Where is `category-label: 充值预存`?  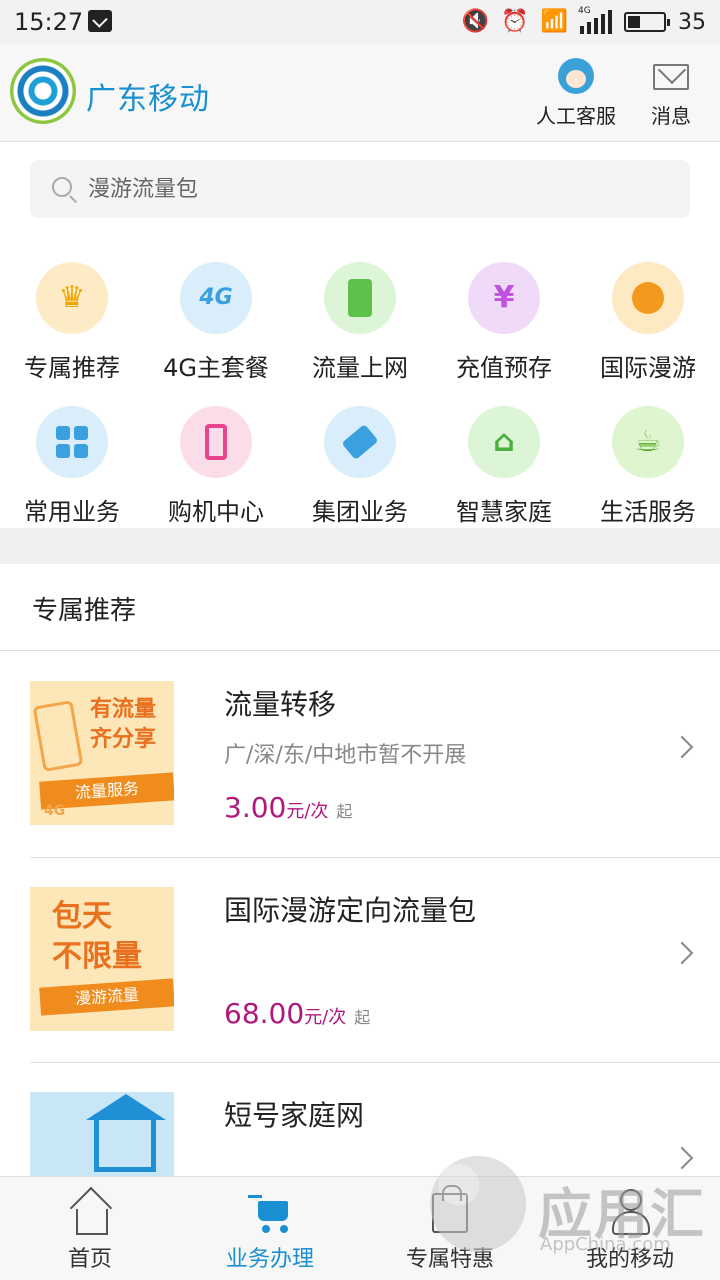
category-label: 充值预存 is located at coordinates (504, 368).